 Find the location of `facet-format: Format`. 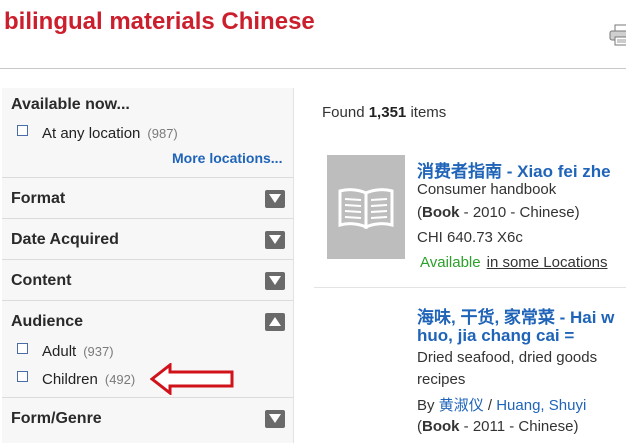

facet-format: Format is located at coordinates (147, 197).